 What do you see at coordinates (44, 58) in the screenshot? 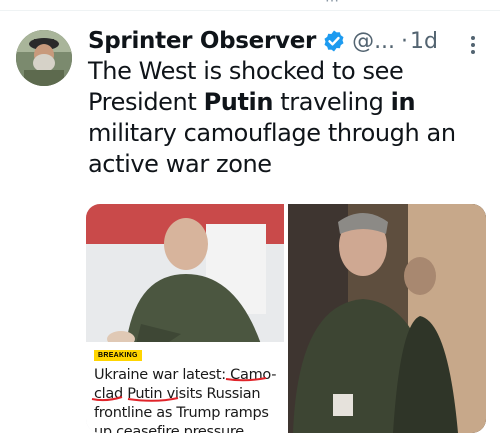
I see `avatar` at bounding box center [44, 58].